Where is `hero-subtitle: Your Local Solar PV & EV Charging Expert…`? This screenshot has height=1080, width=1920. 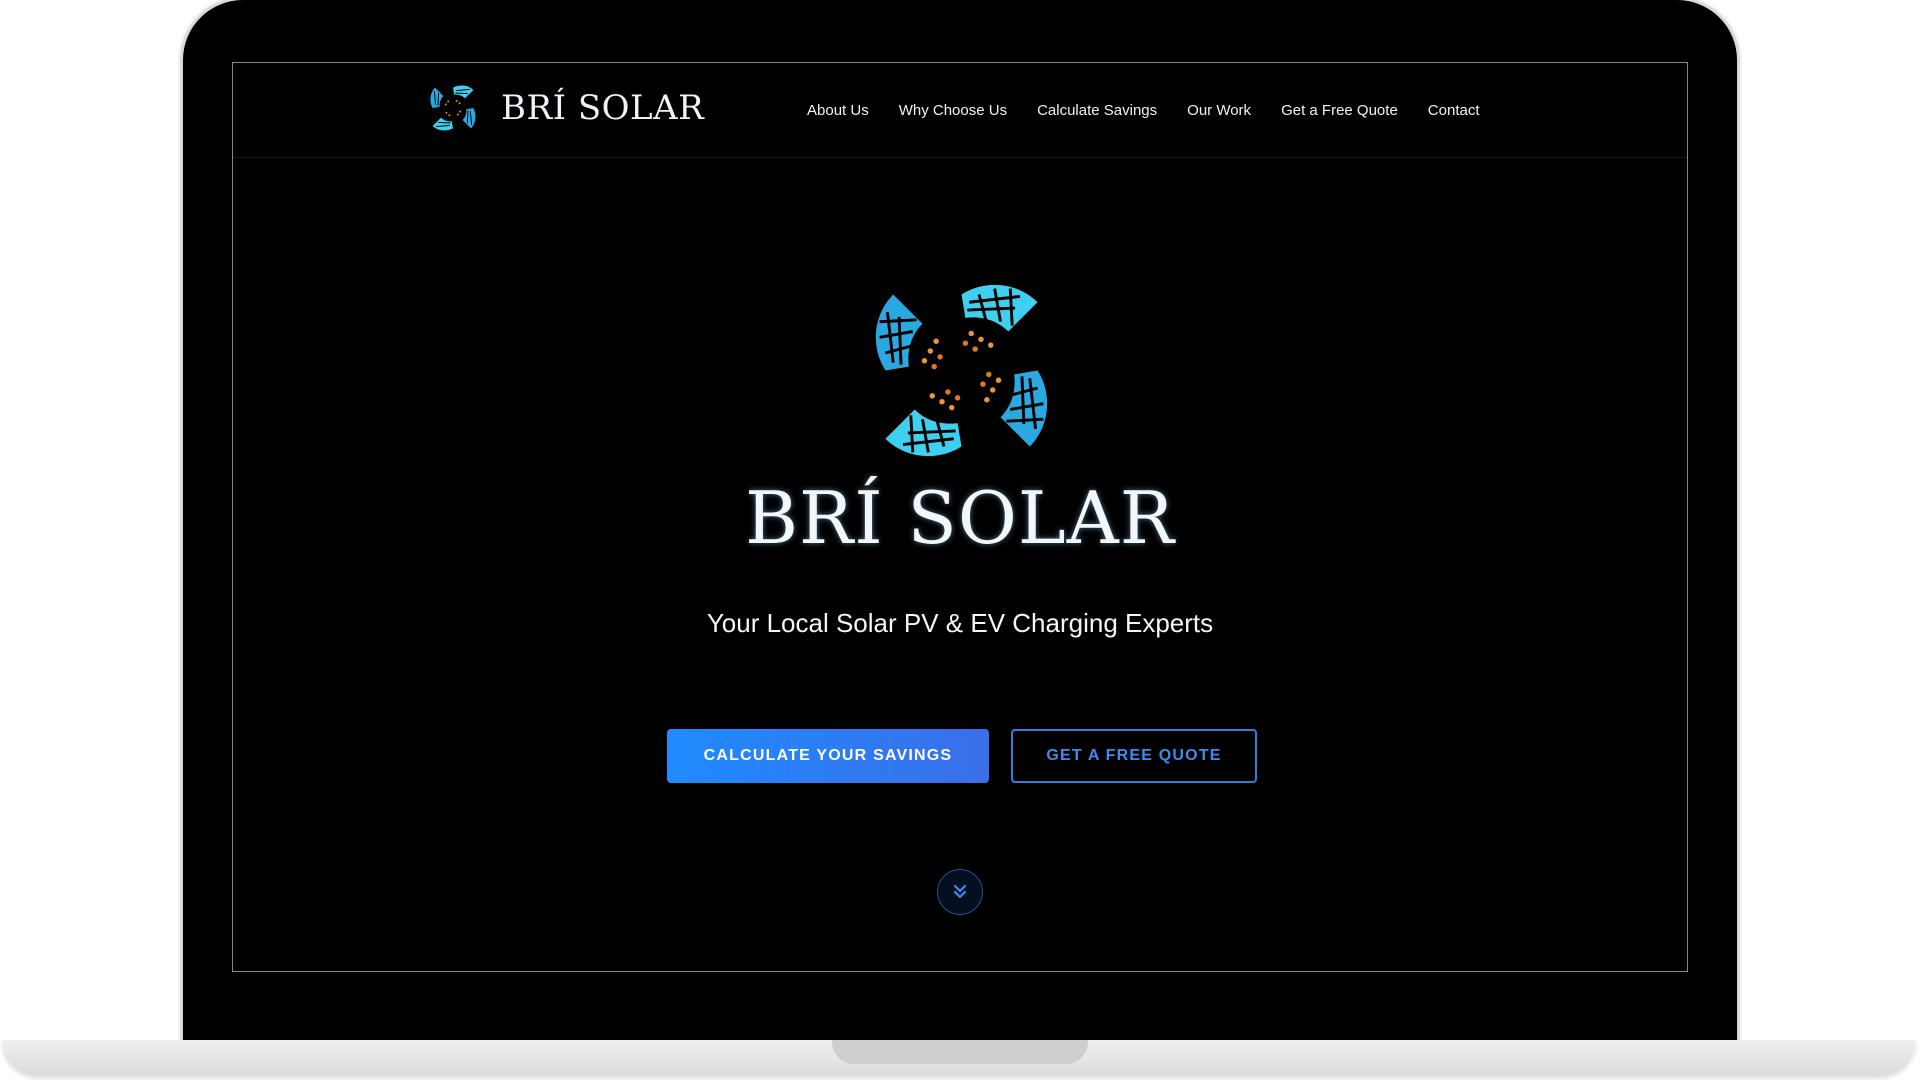
hero-subtitle: Your Local Solar PV & EV Charging Expert… is located at coordinates (960, 623).